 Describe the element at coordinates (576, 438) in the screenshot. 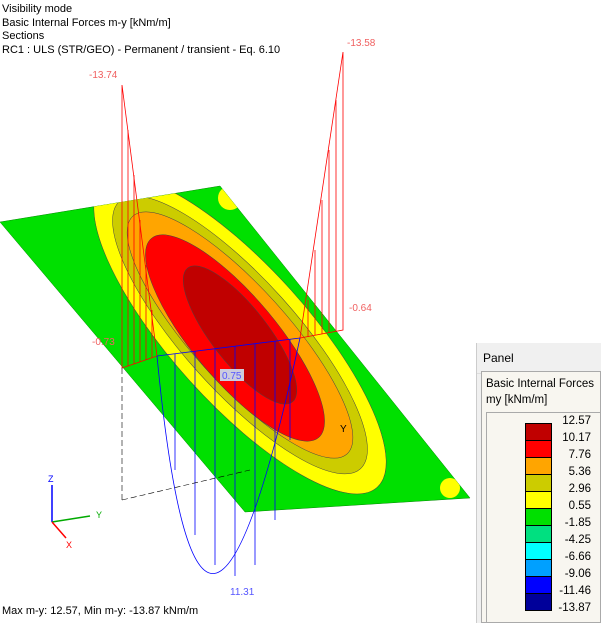

I see `legend-value: 10.17` at that location.